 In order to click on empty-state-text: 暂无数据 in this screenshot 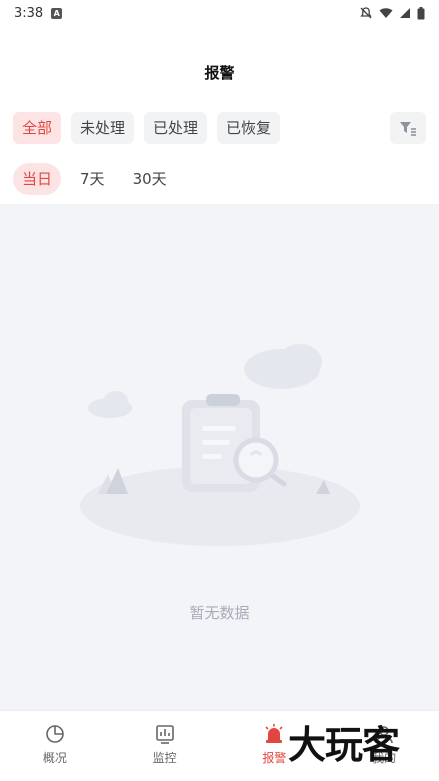, I will do `click(219, 613)`.